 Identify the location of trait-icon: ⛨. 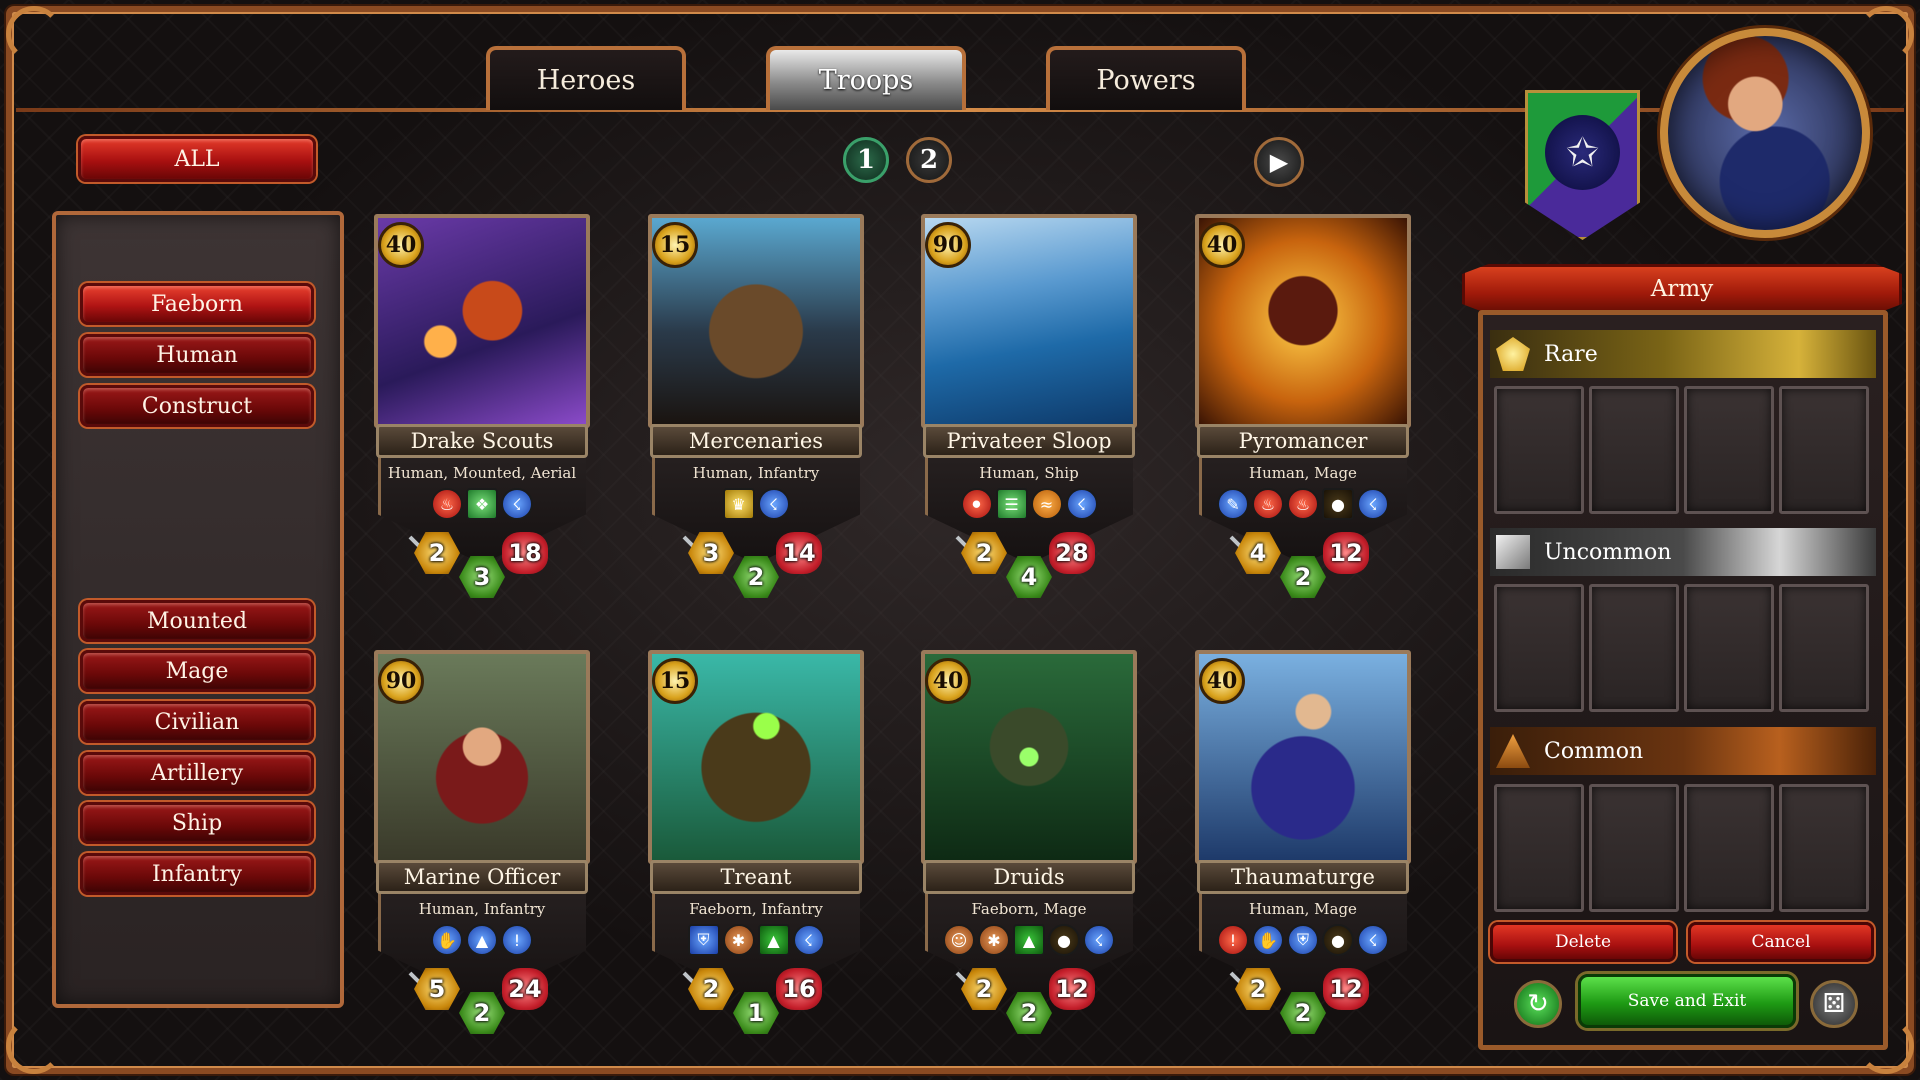
(703, 940).